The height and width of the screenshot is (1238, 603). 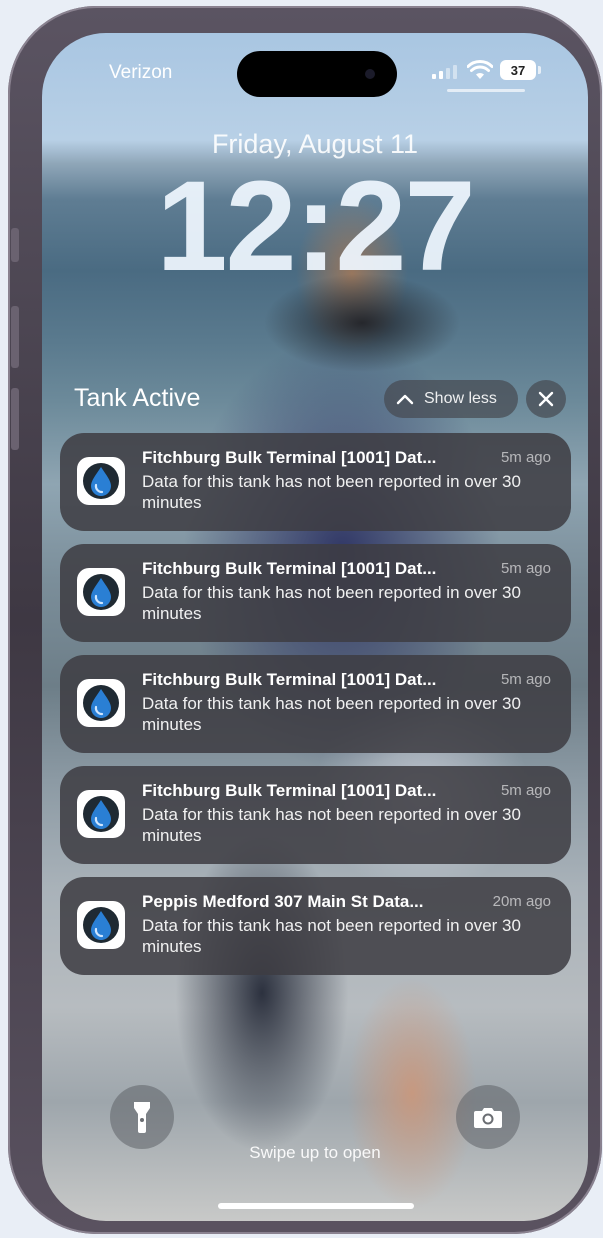 What do you see at coordinates (315, 1152) in the screenshot?
I see `swipe-up-hint: Swipe up to open` at bounding box center [315, 1152].